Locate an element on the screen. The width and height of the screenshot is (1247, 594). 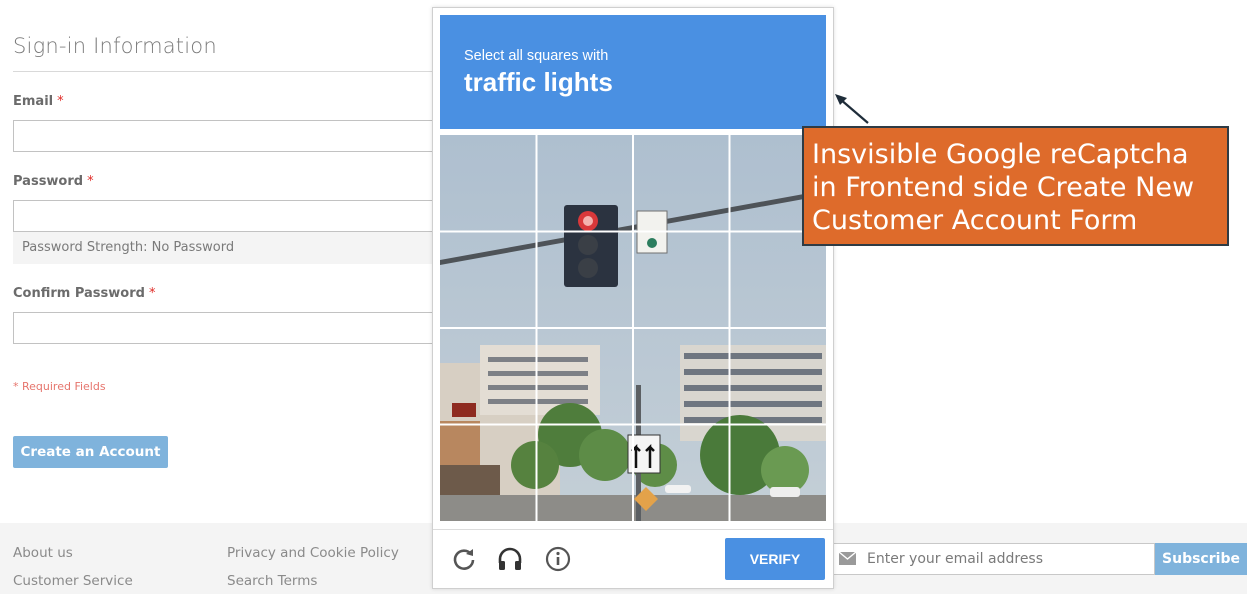
email-field is located at coordinates (228, 136).